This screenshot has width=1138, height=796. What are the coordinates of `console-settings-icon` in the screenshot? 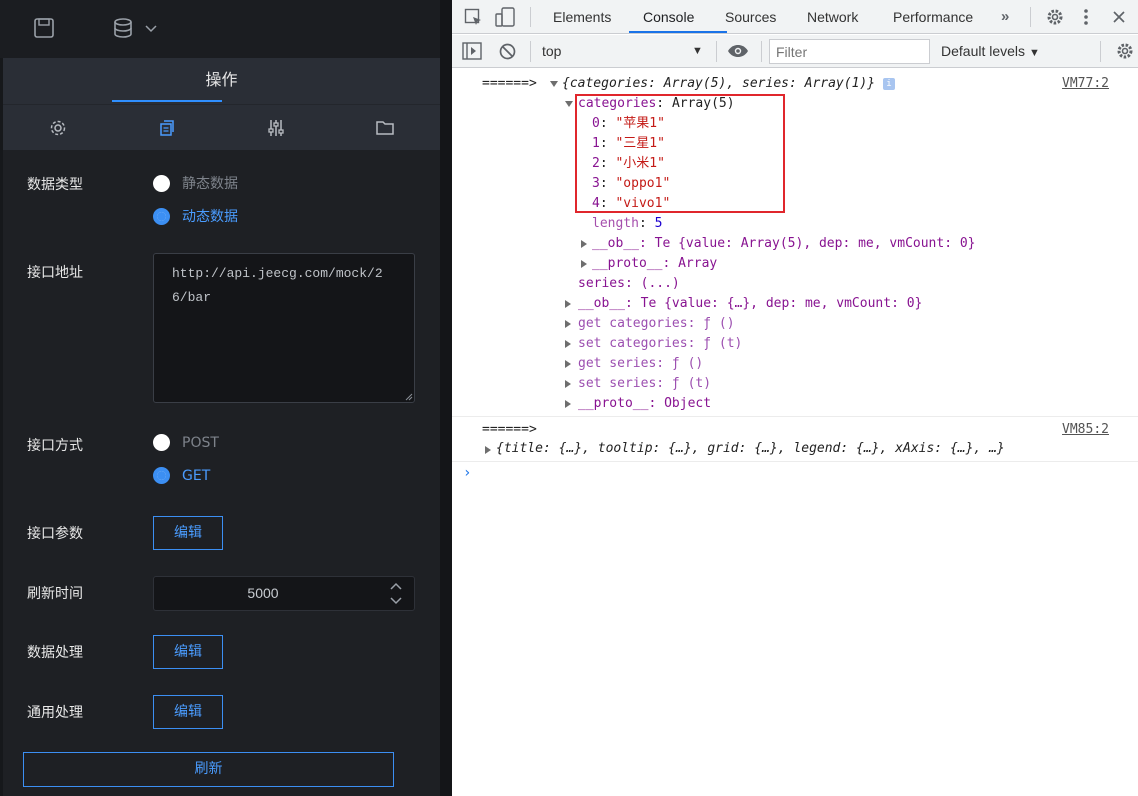 It's located at (1125, 53).